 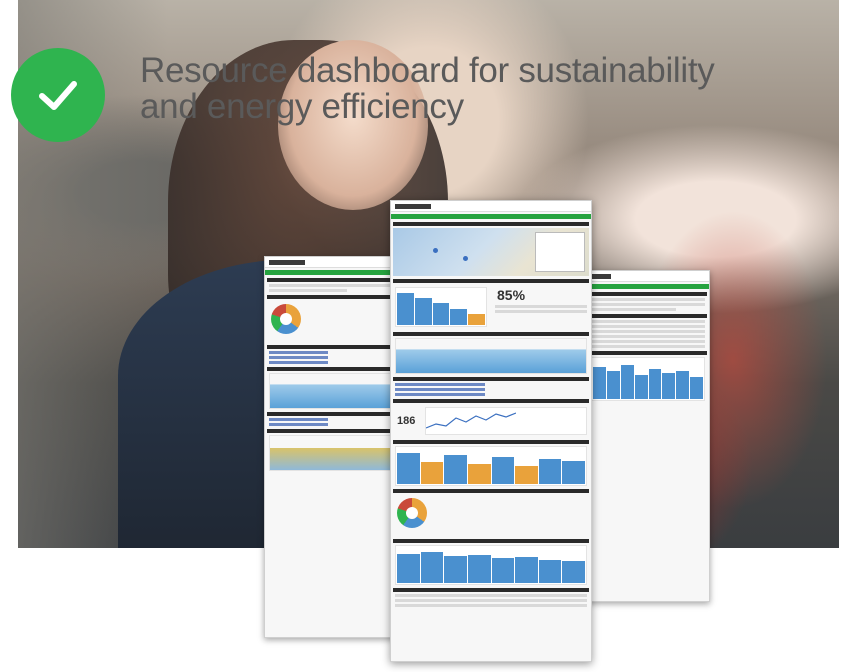 I want to click on dashboard-left, so click(x=330, y=447).